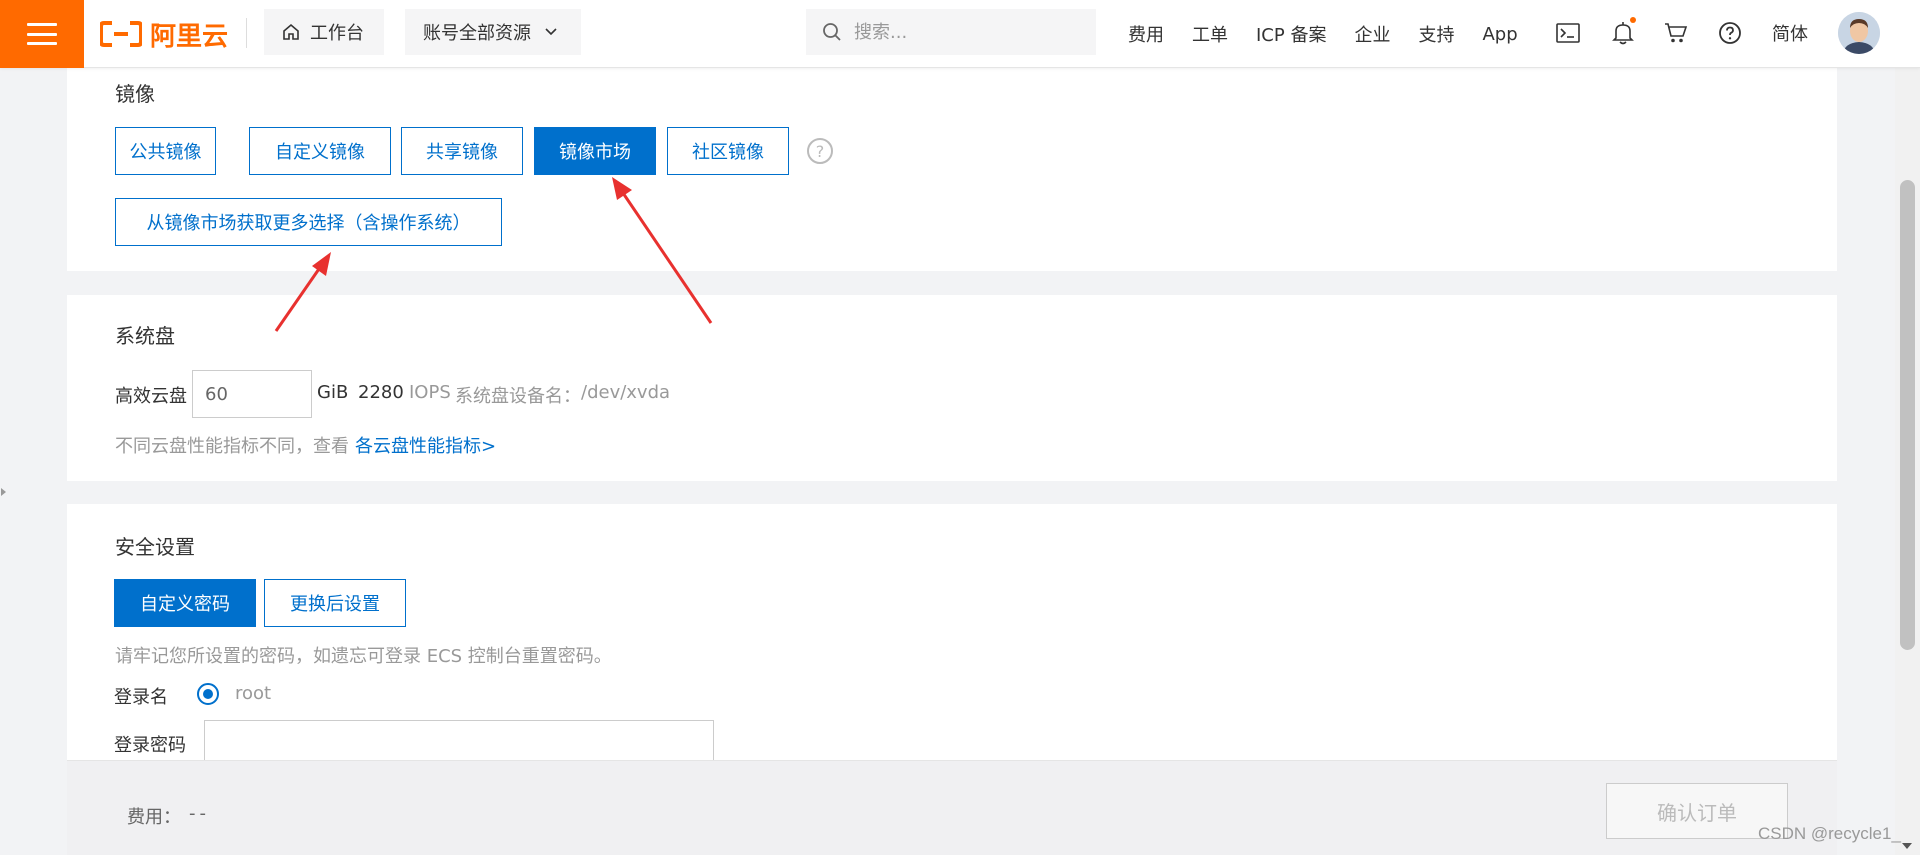 The width and height of the screenshot is (1920, 855). What do you see at coordinates (626, 392) in the screenshot?
I see `device-name: /dev/xvda` at bounding box center [626, 392].